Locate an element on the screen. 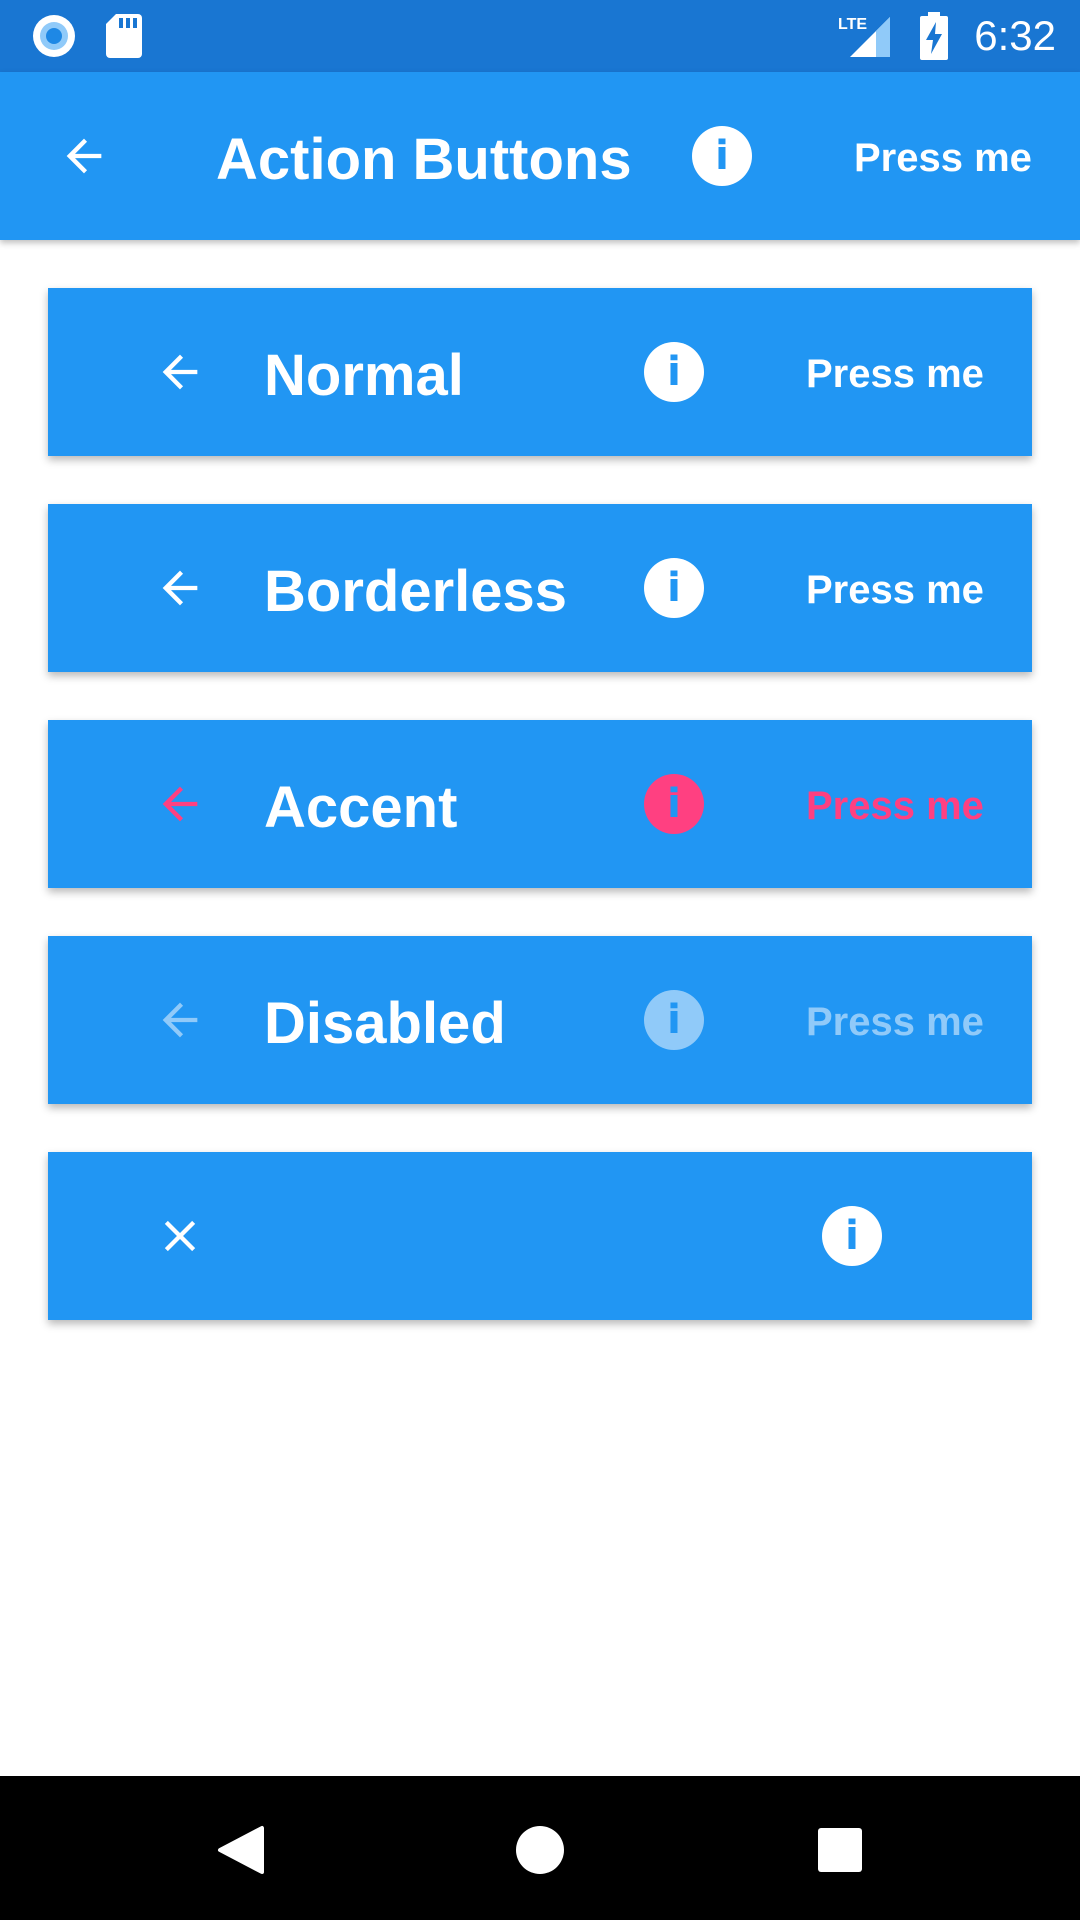 This screenshot has height=1920, width=1080. app-bar: Action Buttons i Press me is located at coordinates (540, 156).